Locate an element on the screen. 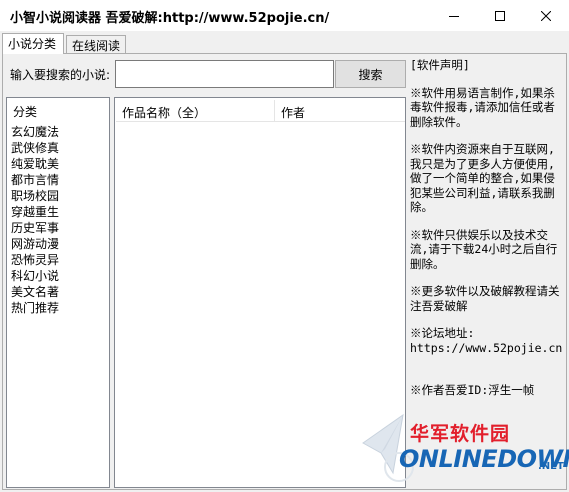  close-button is located at coordinates (546, 15).